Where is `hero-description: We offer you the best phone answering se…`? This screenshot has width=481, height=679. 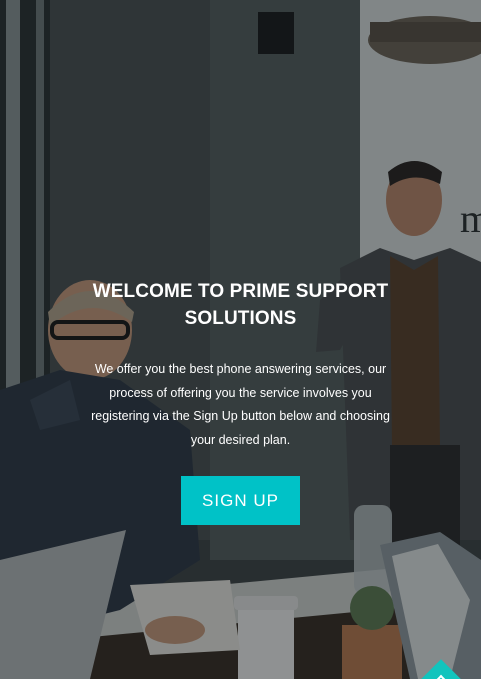
hero-description: We offer you the best phone answering se… is located at coordinates (240, 404).